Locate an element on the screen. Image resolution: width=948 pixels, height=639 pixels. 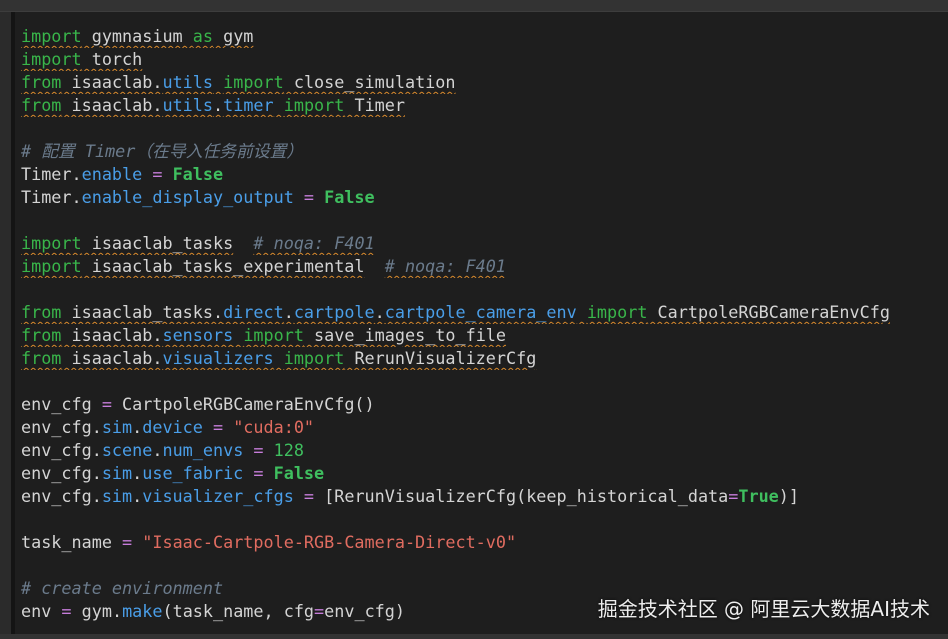
code-token: CartpoleRGBCameraEnvCfg() is located at coordinates (243, 404).